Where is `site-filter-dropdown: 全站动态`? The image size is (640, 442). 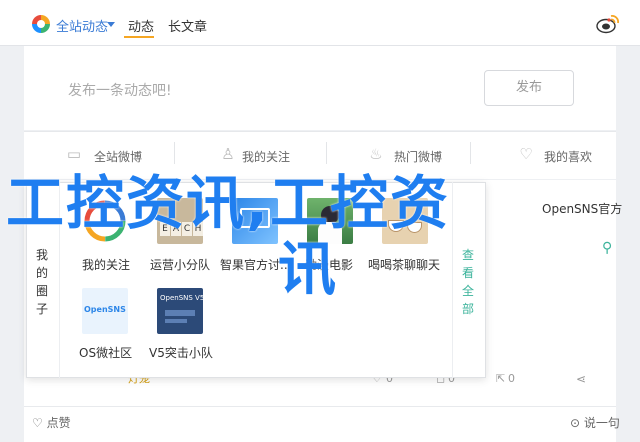 site-filter-dropdown: 全站动态 is located at coordinates (82, 25).